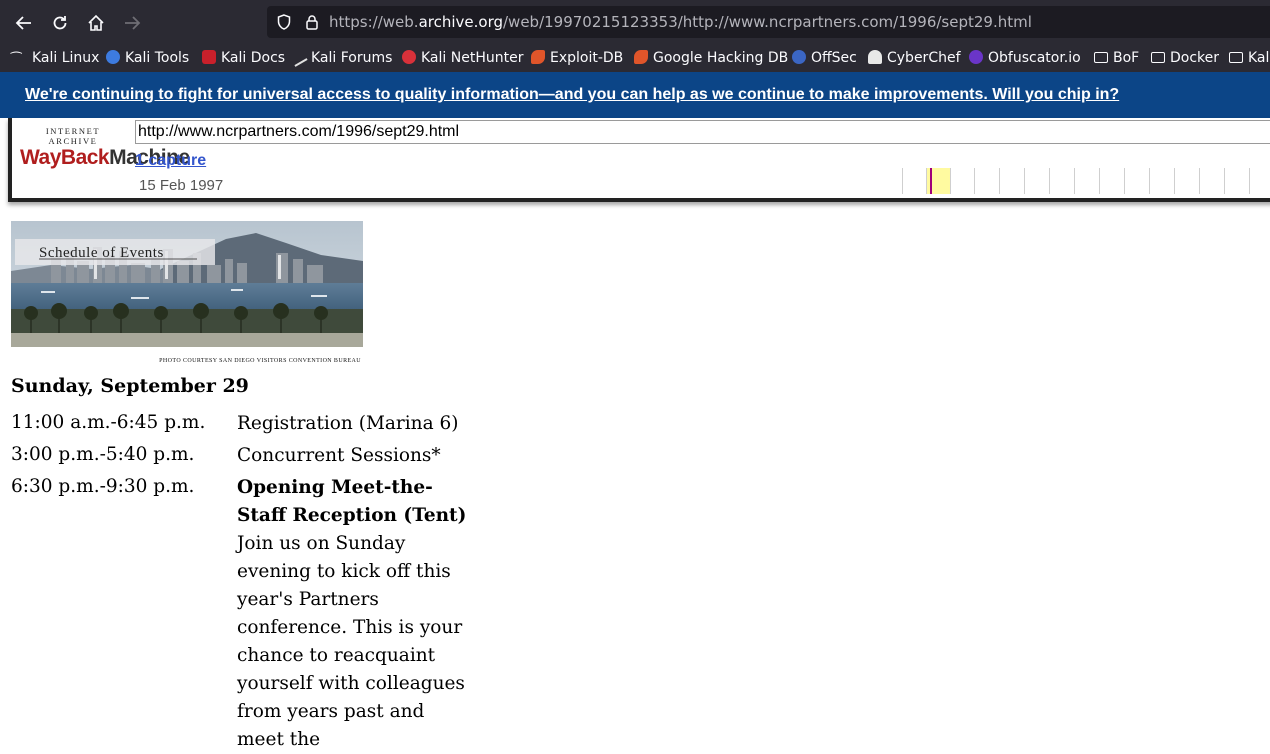  What do you see at coordinates (299, 59) in the screenshot?
I see `kali-forums-icon` at bounding box center [299, 59].